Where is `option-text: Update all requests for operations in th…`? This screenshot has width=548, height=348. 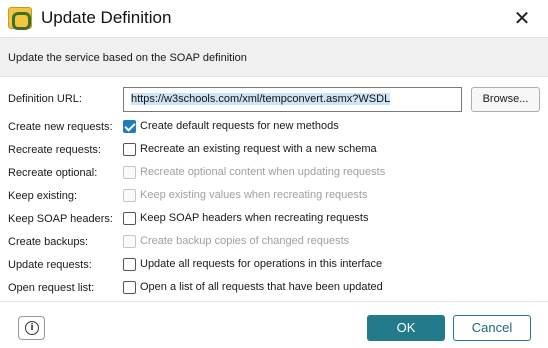
option-text: Update all requests for operations in th… is located at coordinates (261, 264).